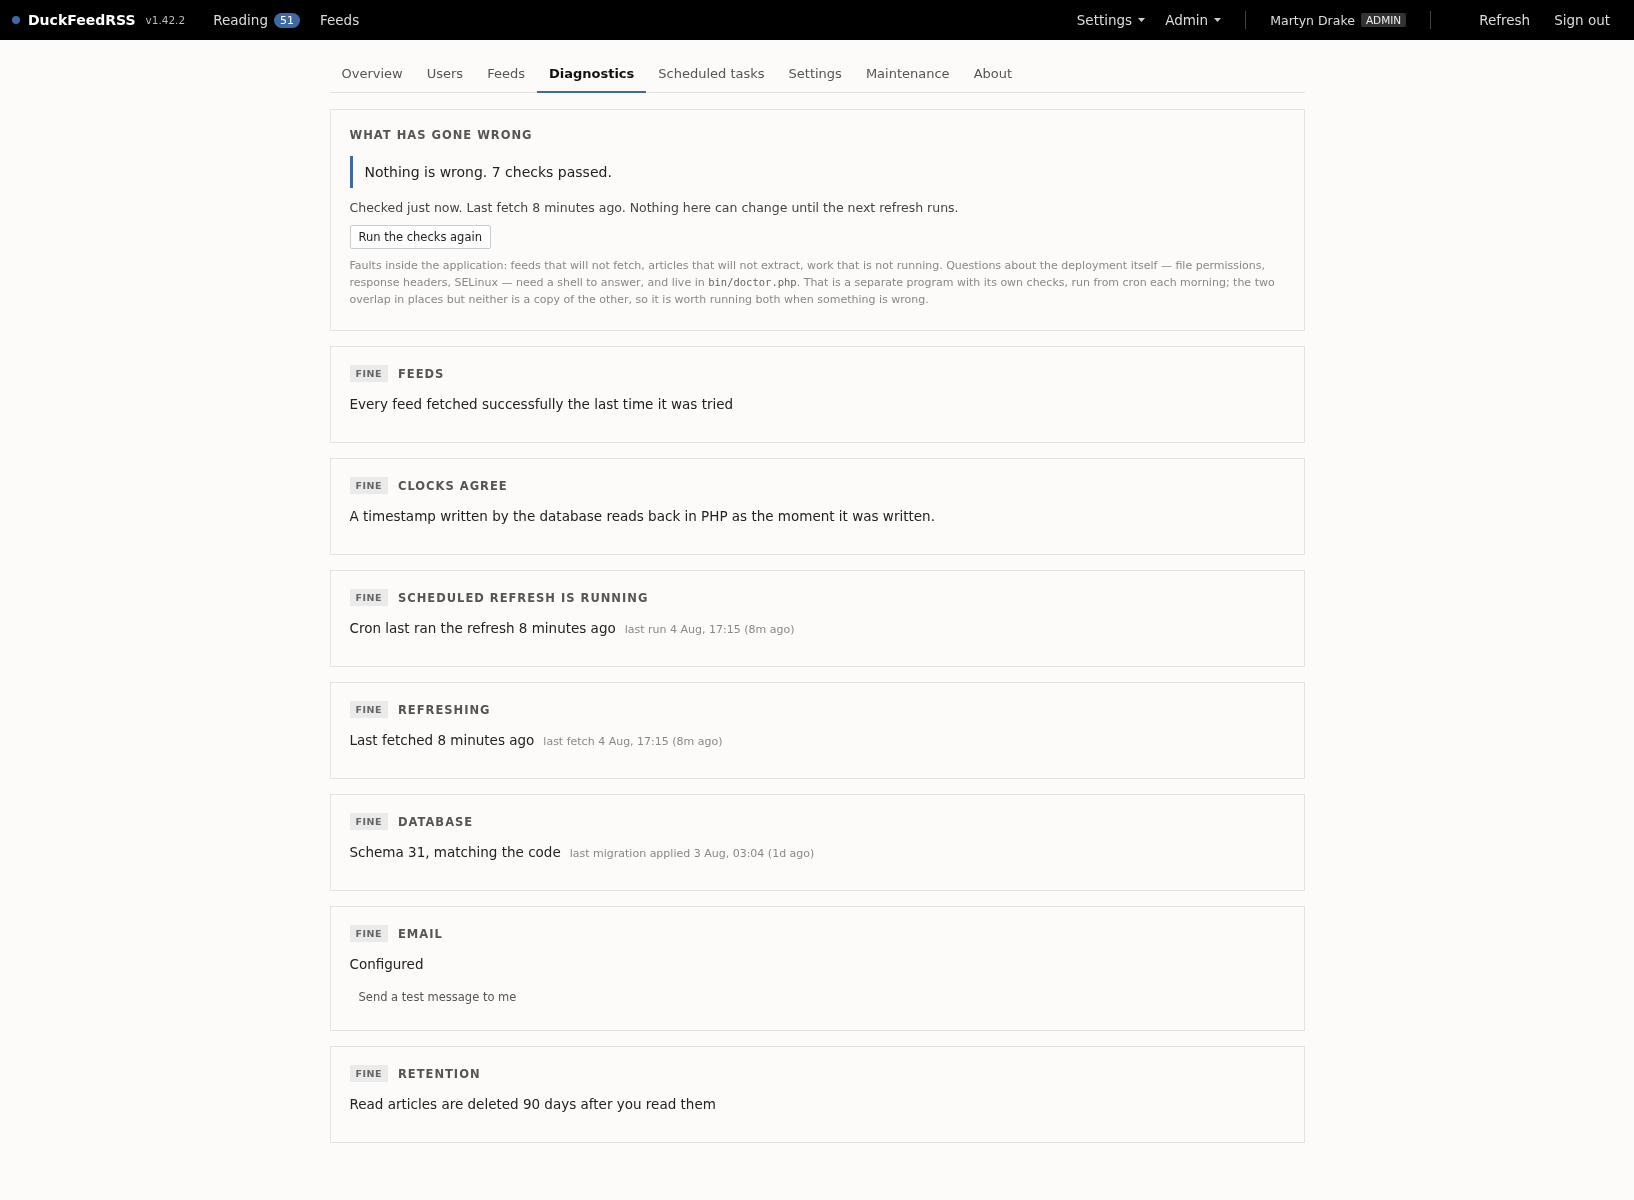 The height and width of the screenshot is (1200, 1634). What do you see at coordinates (817, 172) in the screenshot?
I see `verdict-message: Nothing is wrong. 7 checks passed.` at bounding box center [817, 172].